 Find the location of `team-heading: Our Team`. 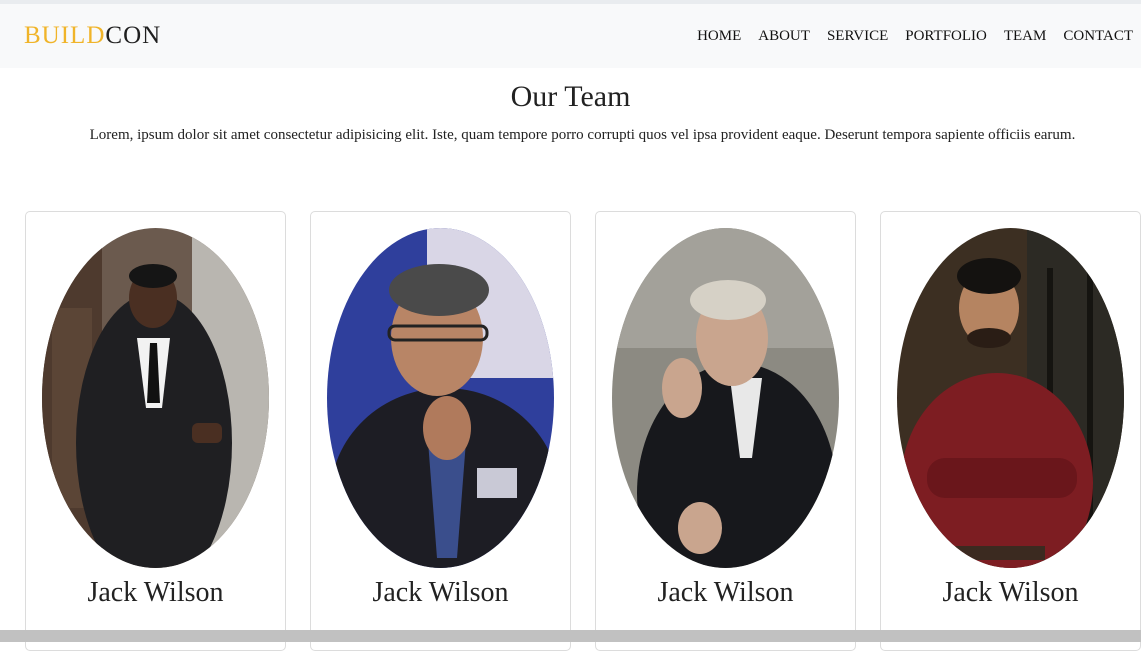

team-heading: Our Team is located at coordinates (570, 96).